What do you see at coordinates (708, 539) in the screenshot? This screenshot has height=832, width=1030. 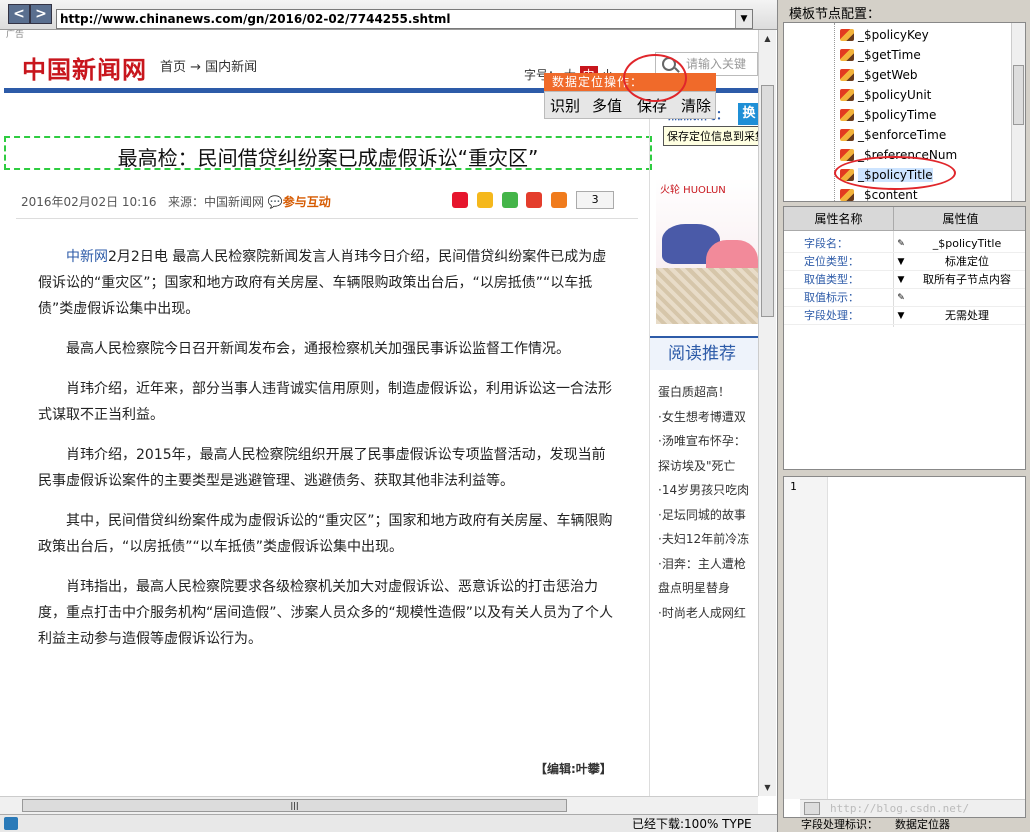 I see `list-item: ·夫妇12年前冷冻` at bounding box center [708, 539].